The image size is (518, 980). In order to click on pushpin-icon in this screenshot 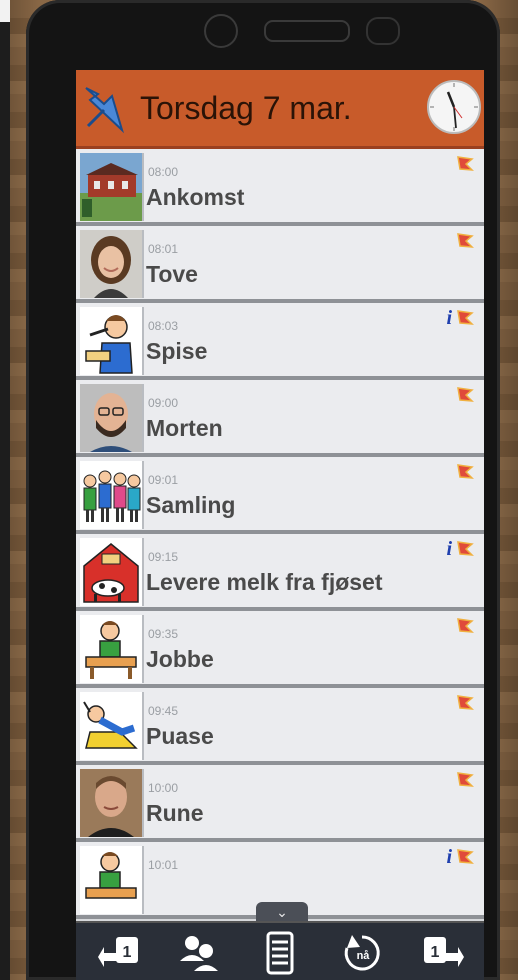, I will do `click(107, 108)`.